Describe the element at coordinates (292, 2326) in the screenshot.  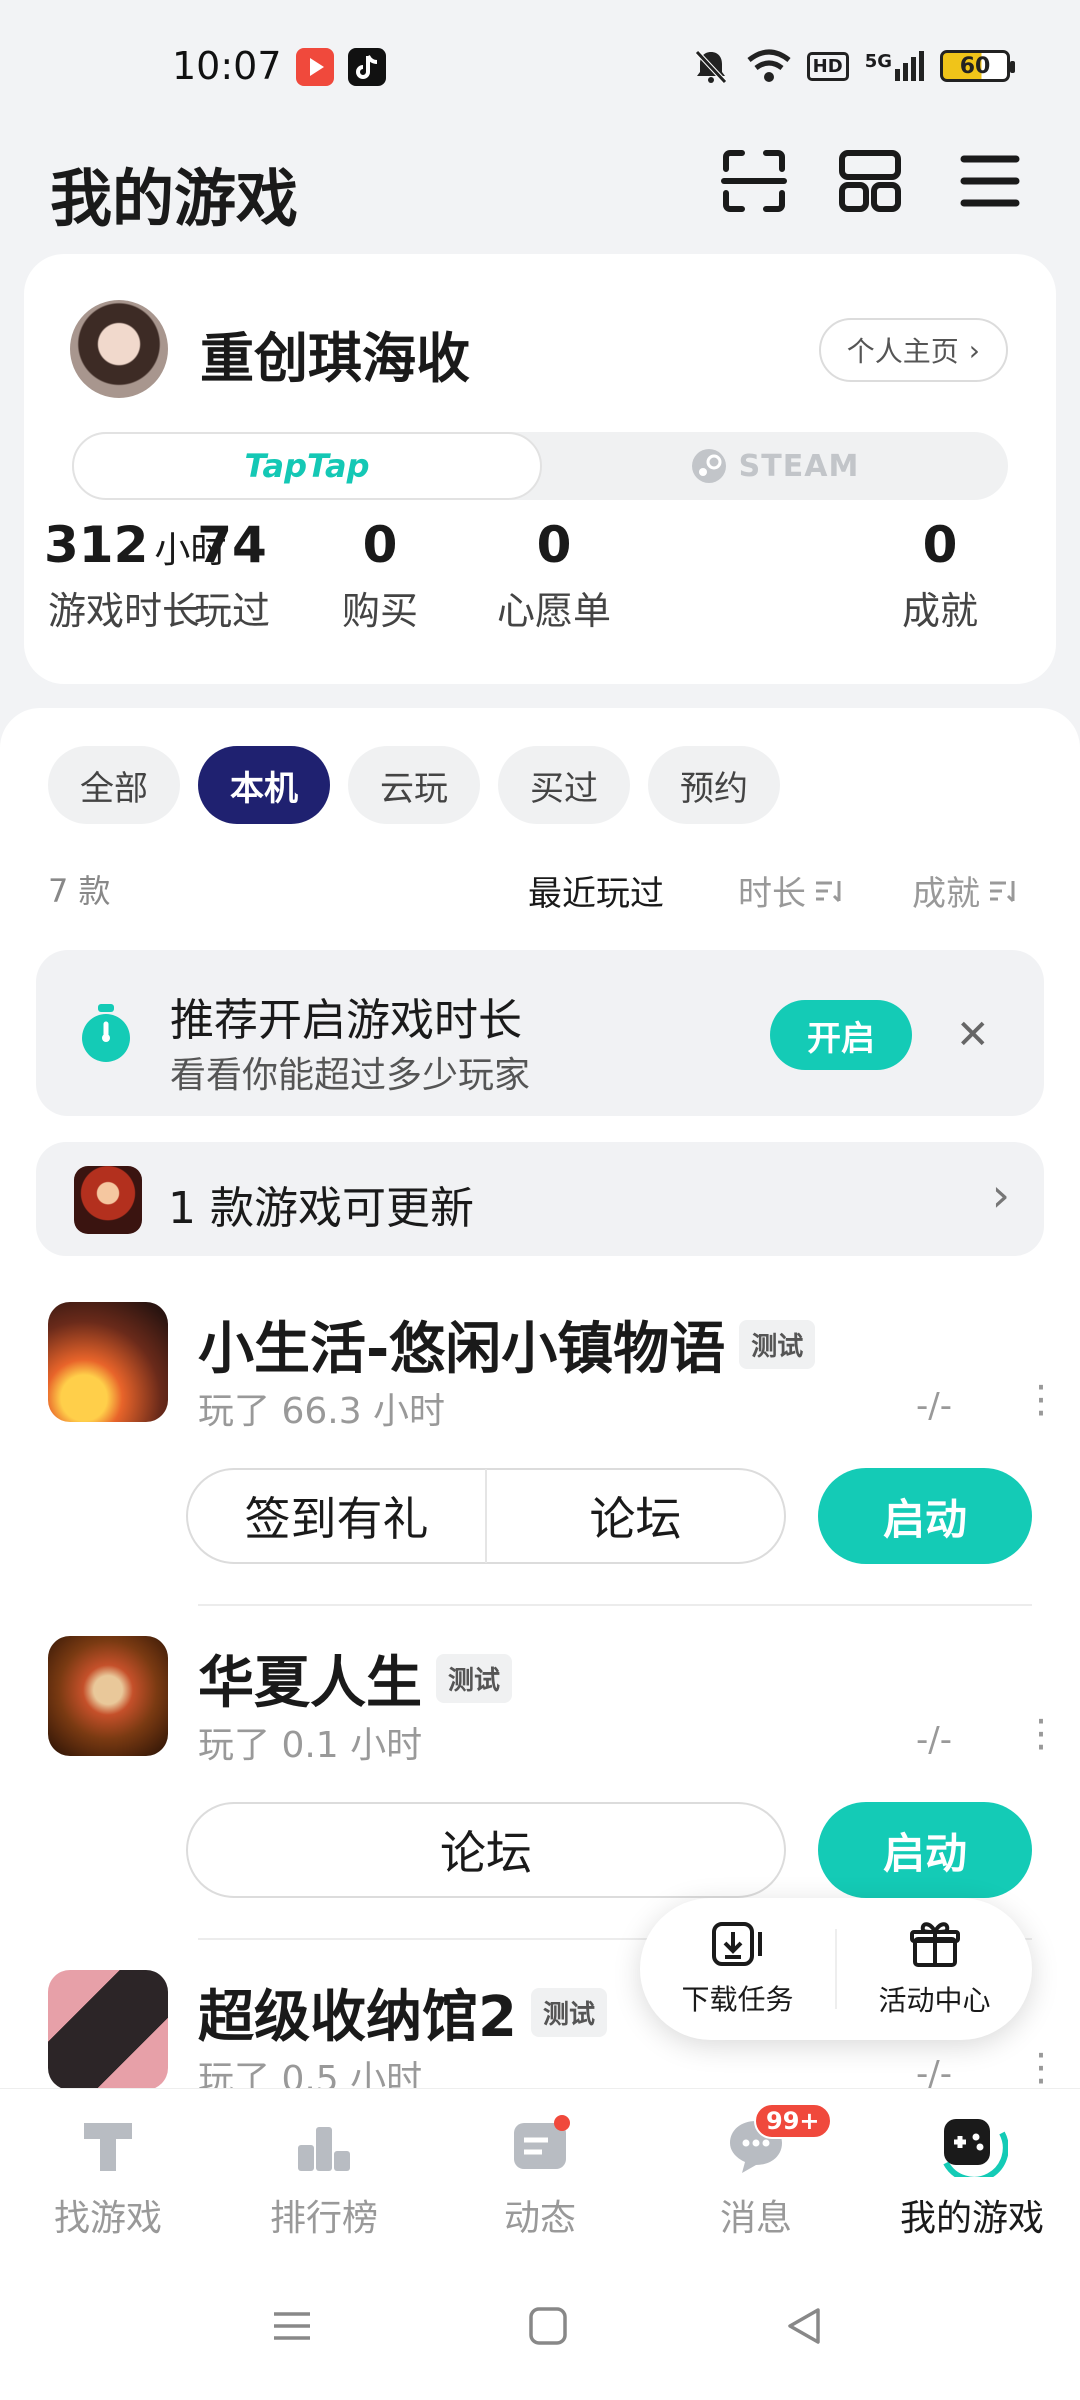
I see `recent-apps-icon` at that location.